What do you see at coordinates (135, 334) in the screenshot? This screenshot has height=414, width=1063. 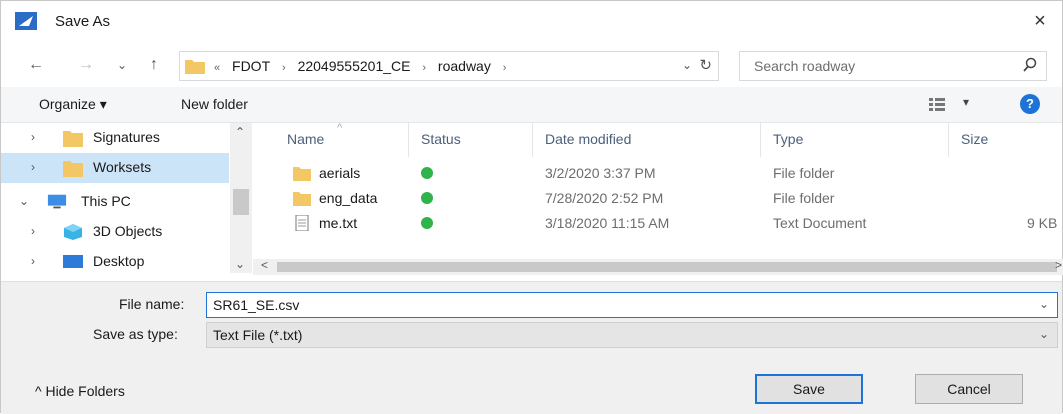 I see `save-type-label: Save as type:` at bounding box center [135, 334].